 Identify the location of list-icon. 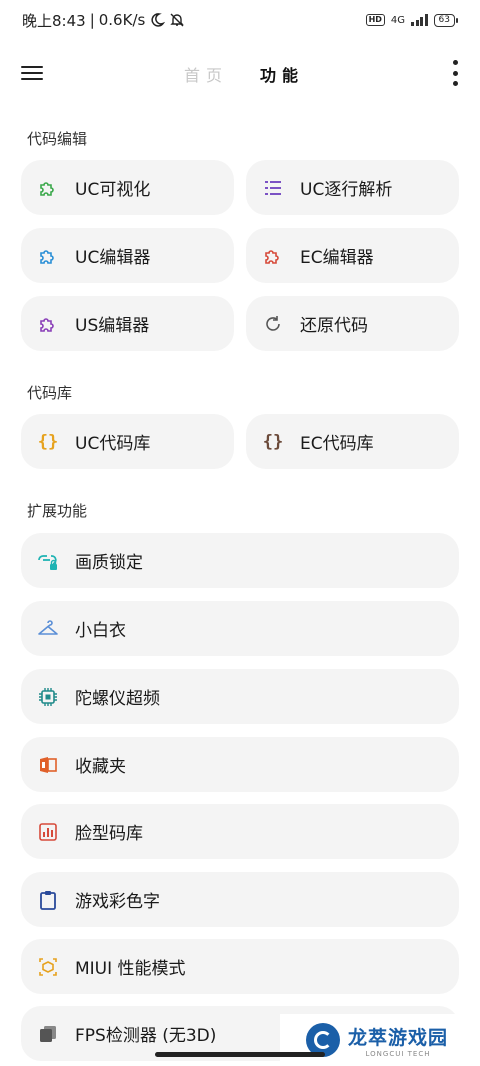
(273, 188).